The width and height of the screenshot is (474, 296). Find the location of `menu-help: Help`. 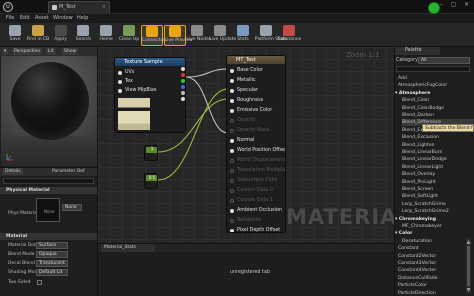

menu-help: Help is located at coordinates (82, 18).